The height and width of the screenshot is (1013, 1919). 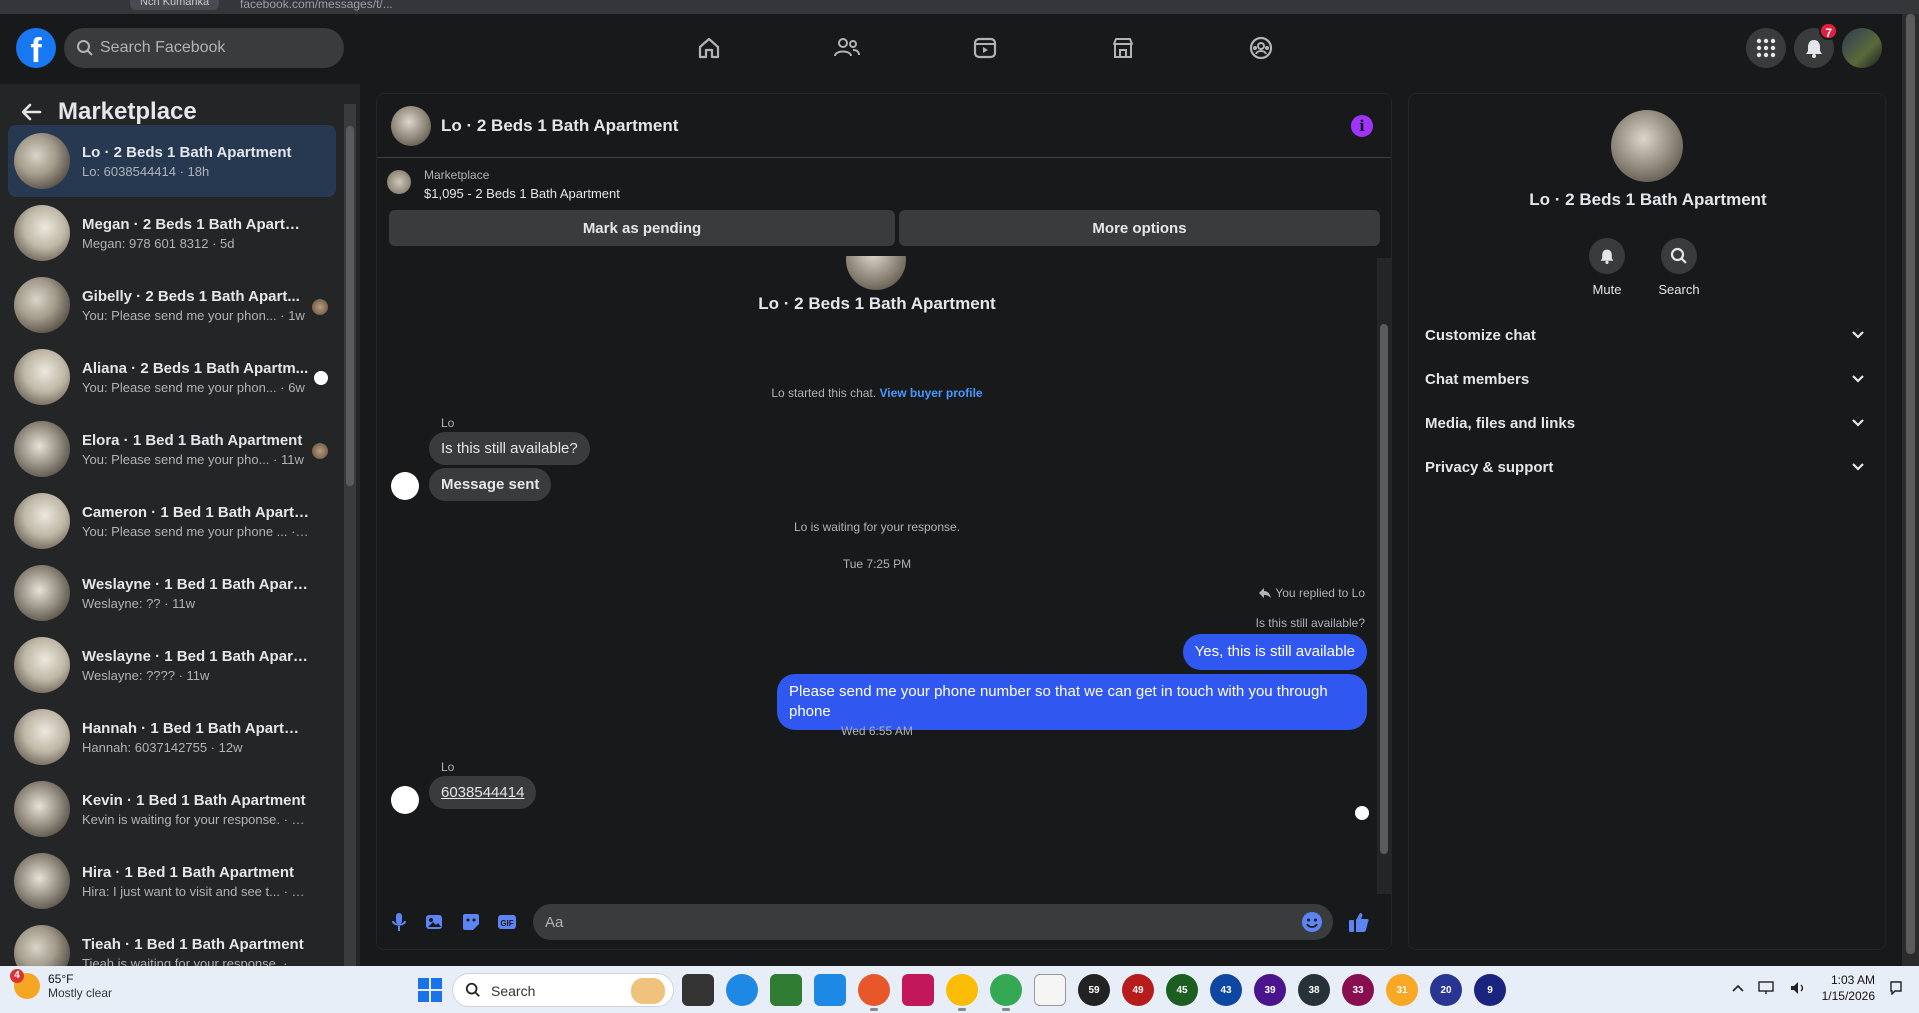 I want to click on taskbar-search: Search, so click(x=563, y=990).